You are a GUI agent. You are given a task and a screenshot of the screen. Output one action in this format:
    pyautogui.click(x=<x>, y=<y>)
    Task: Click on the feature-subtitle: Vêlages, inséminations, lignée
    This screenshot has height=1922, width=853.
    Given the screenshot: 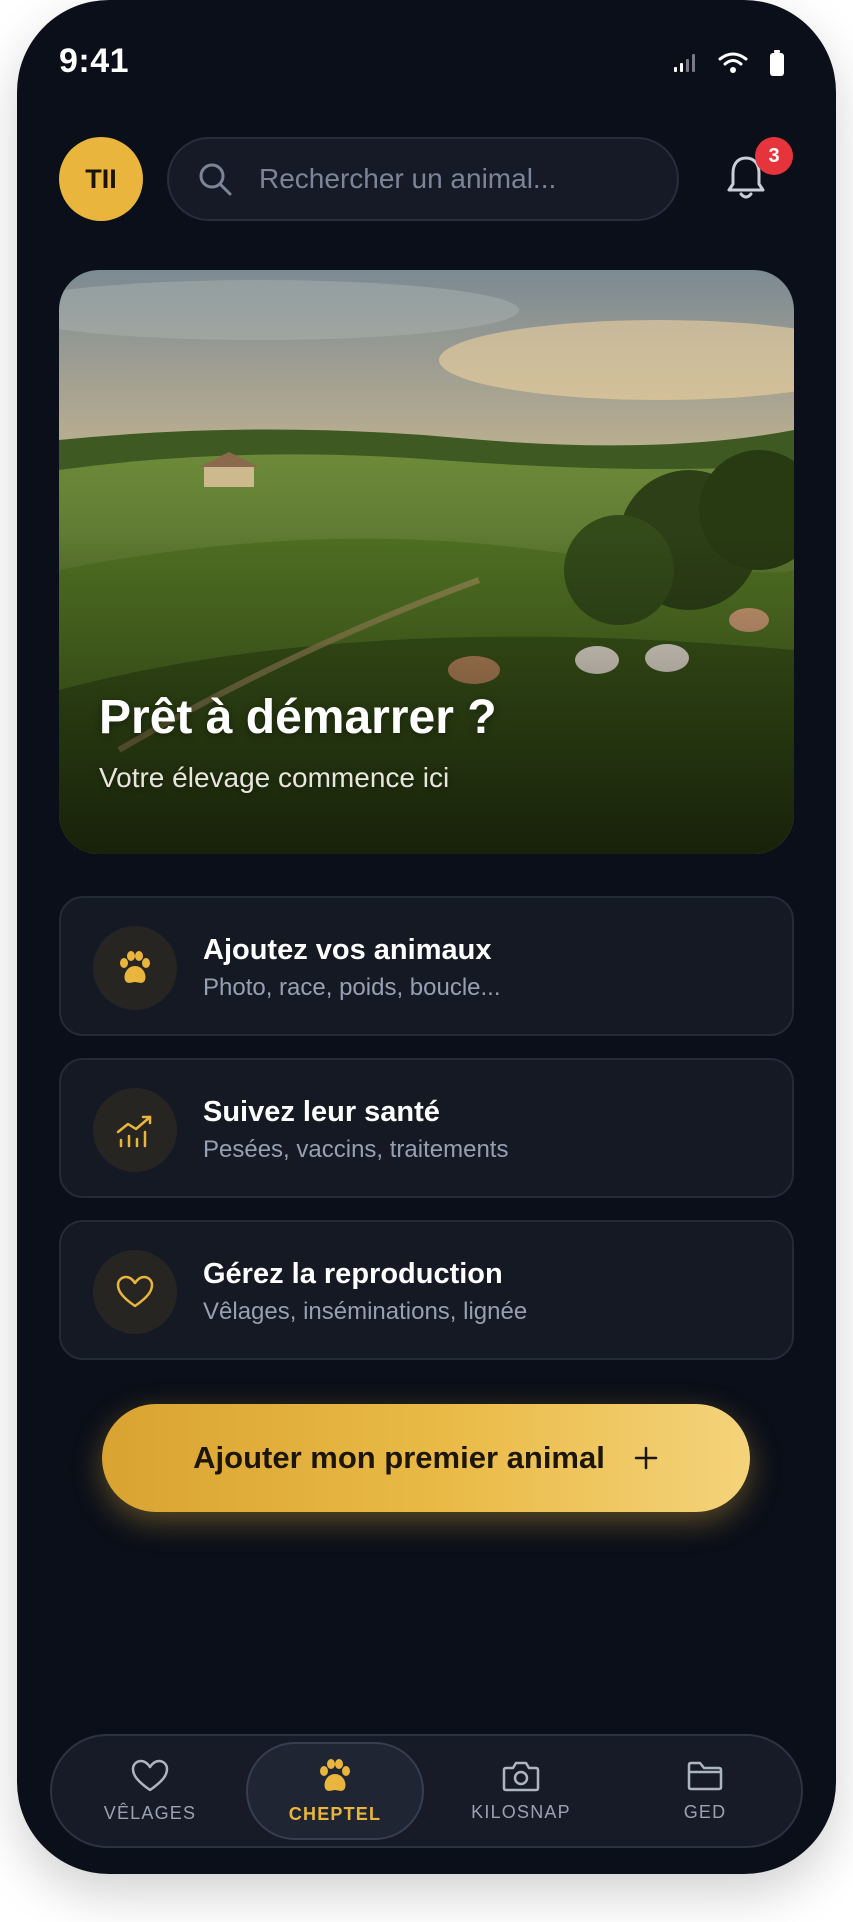 What is the action you would take?
    pyautogui.click(x=365, y=1311)
    